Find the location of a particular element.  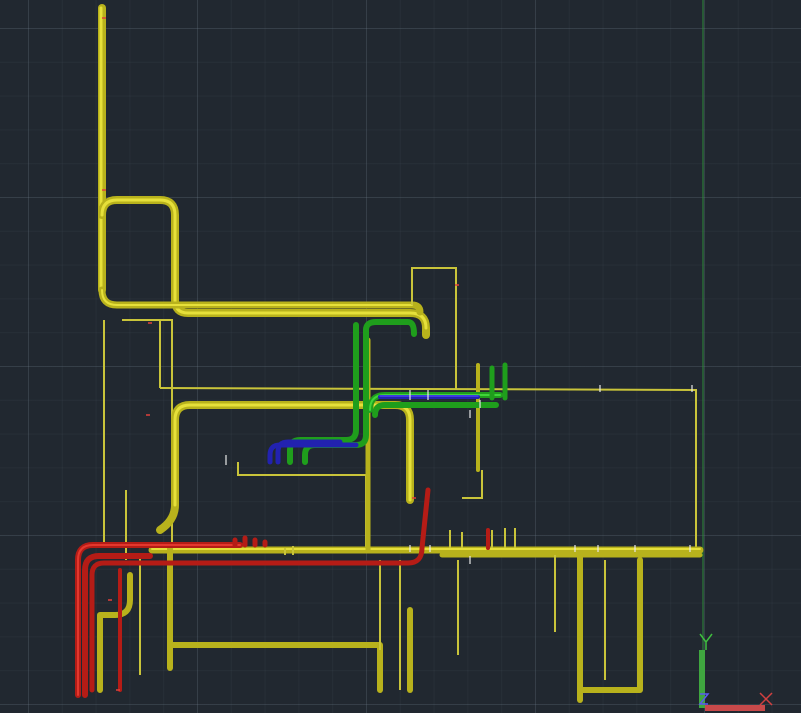

yellow-thin-line-inner is located at coordinates (147, 432).